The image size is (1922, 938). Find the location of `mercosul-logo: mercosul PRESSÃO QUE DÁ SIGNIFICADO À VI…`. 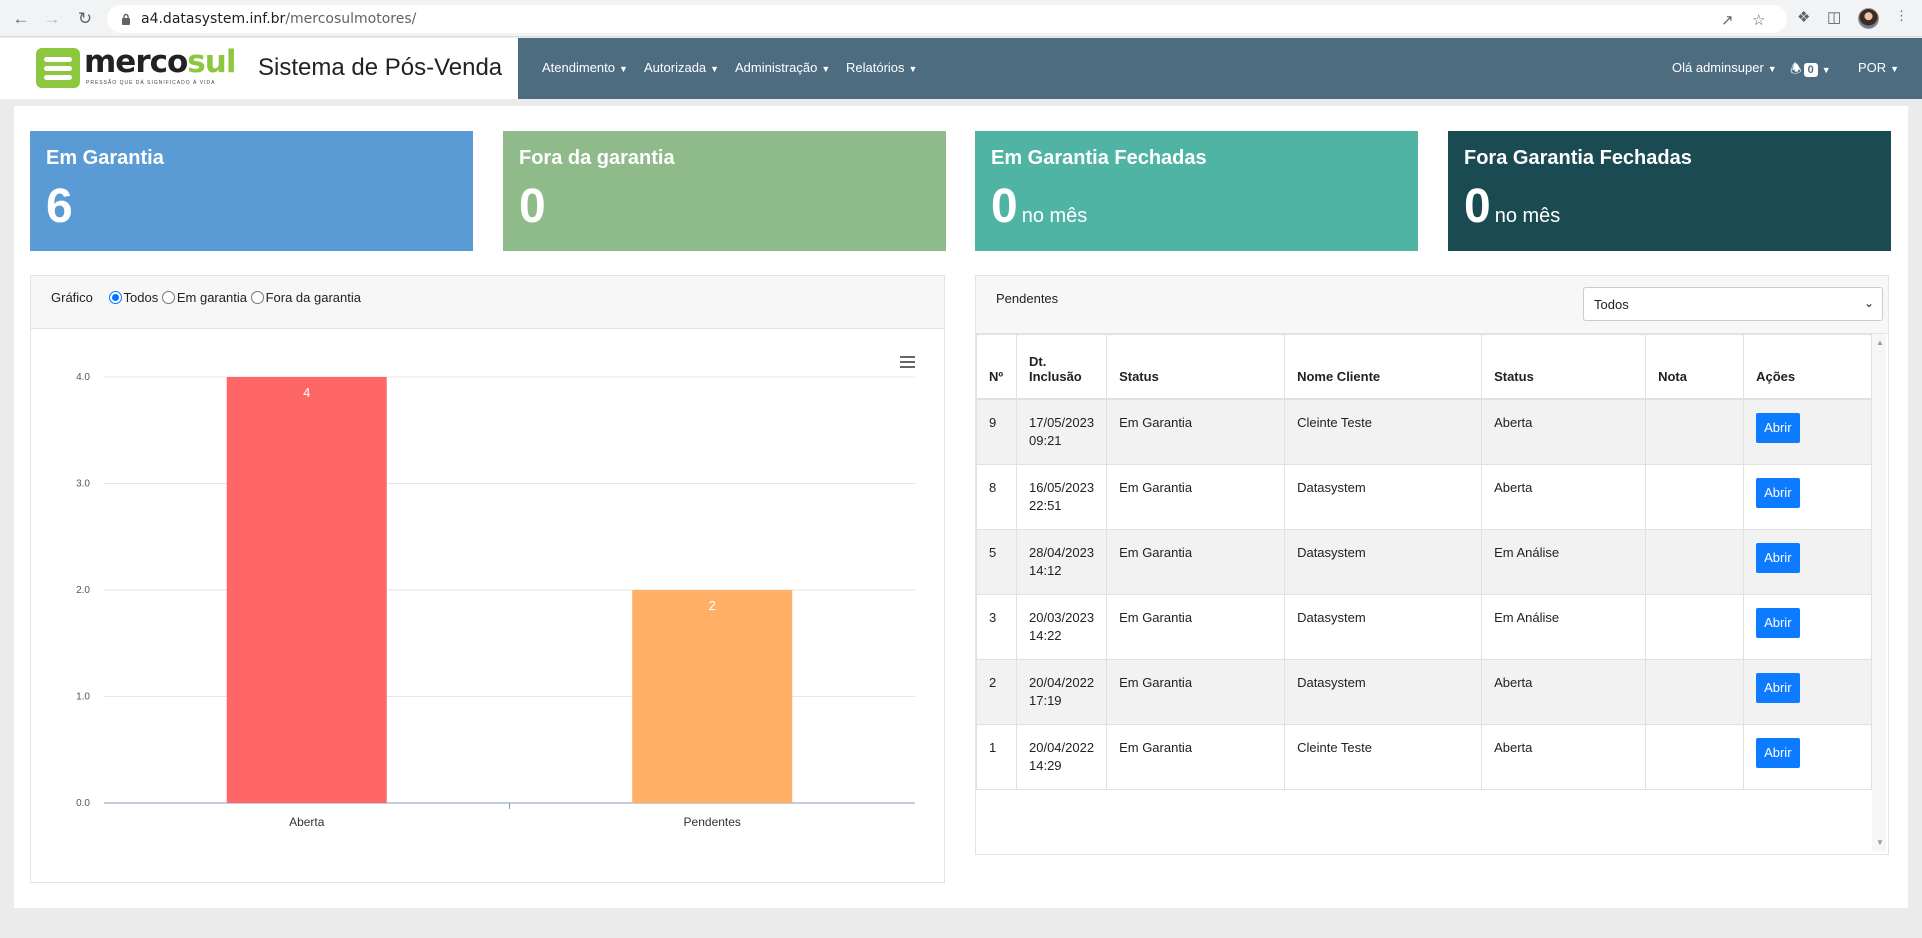

mercosul-logo: mercosul PRESSÃO QUE DÁ SIGNIFICADO À VI… is located at coordinates (136, 66).